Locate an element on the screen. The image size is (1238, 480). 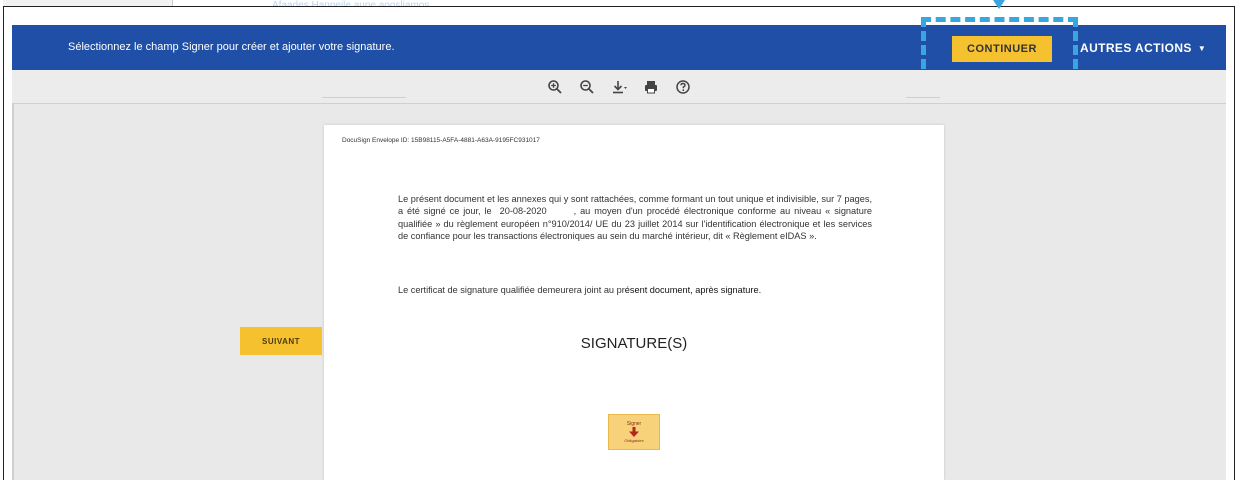
certificate-bold-text: ésent document, après signature. is located at coordinates (693, 290).